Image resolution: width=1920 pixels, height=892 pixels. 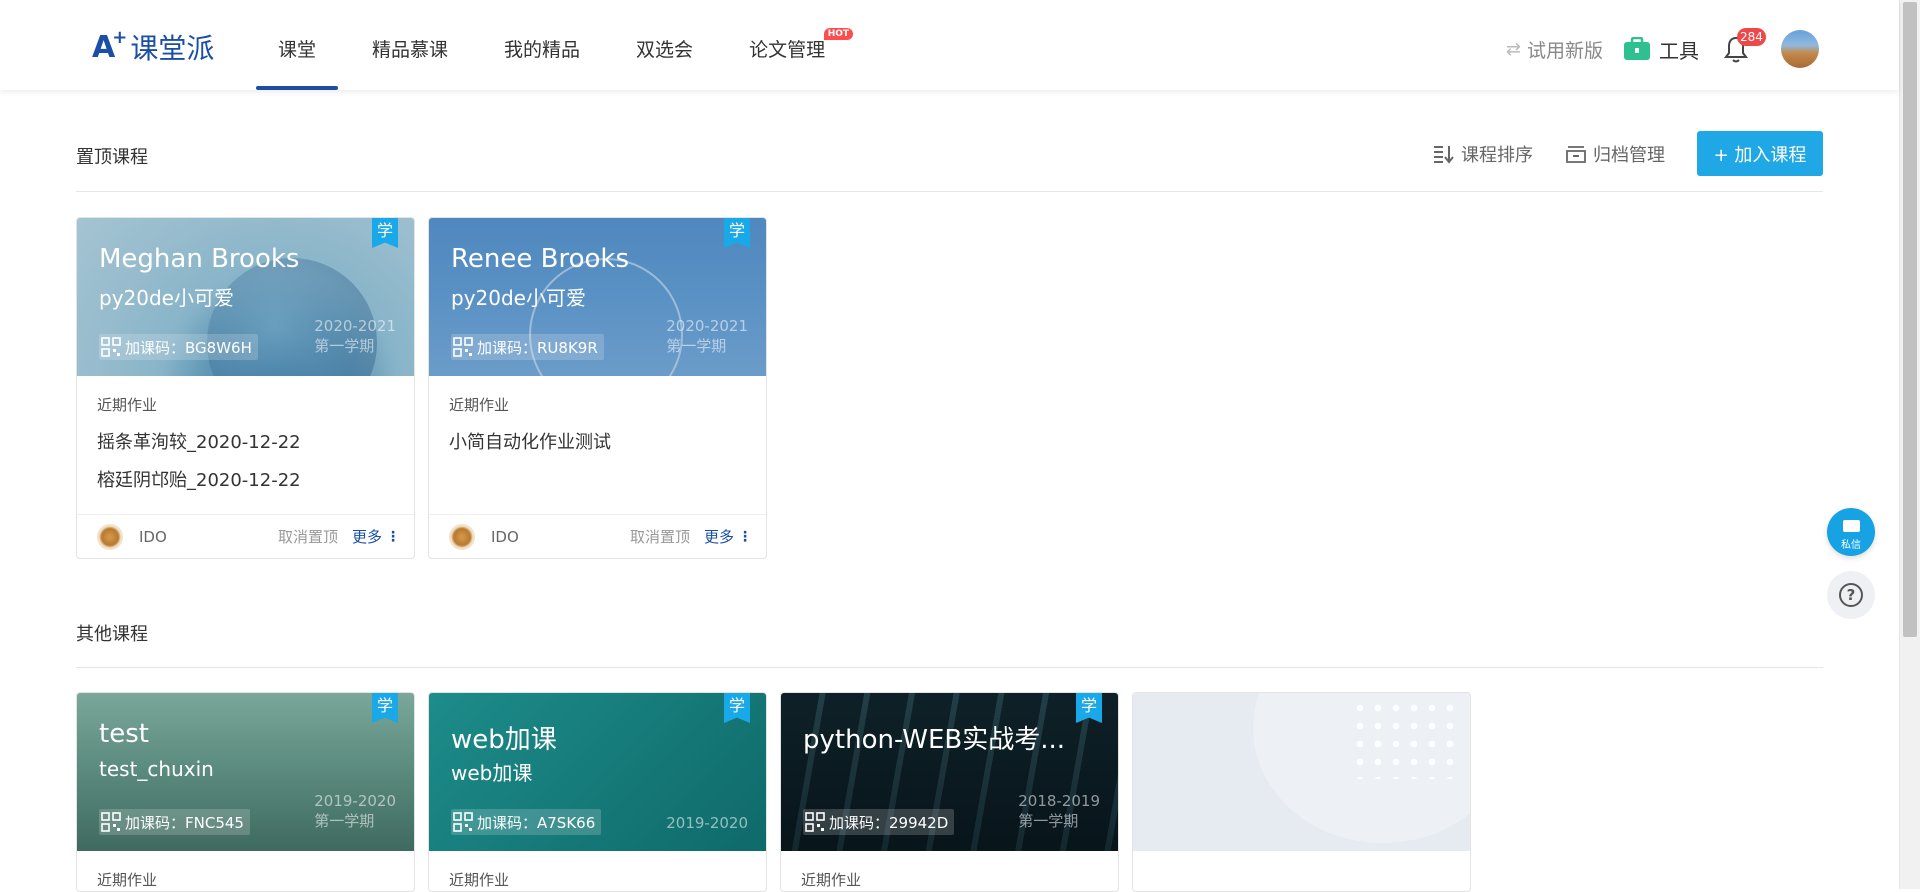 I want to click on notification-badge: 284, so click(x=1751, y=37).